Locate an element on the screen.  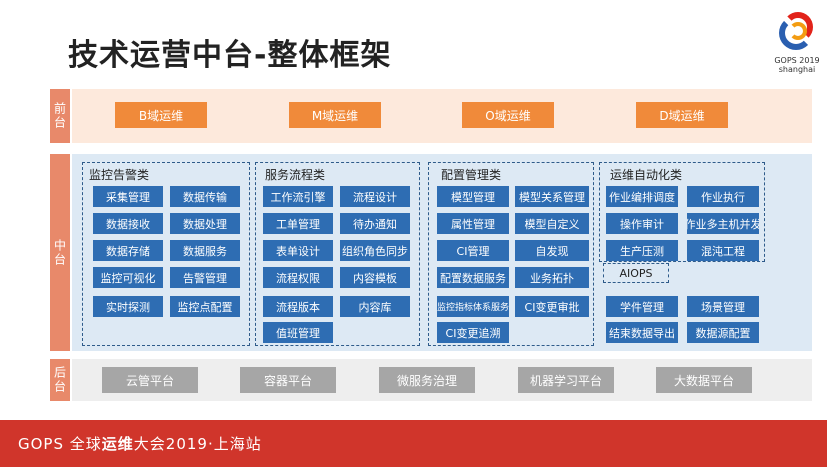
auto-extra-item: 学件管理 is located at coordinates (642, 306).